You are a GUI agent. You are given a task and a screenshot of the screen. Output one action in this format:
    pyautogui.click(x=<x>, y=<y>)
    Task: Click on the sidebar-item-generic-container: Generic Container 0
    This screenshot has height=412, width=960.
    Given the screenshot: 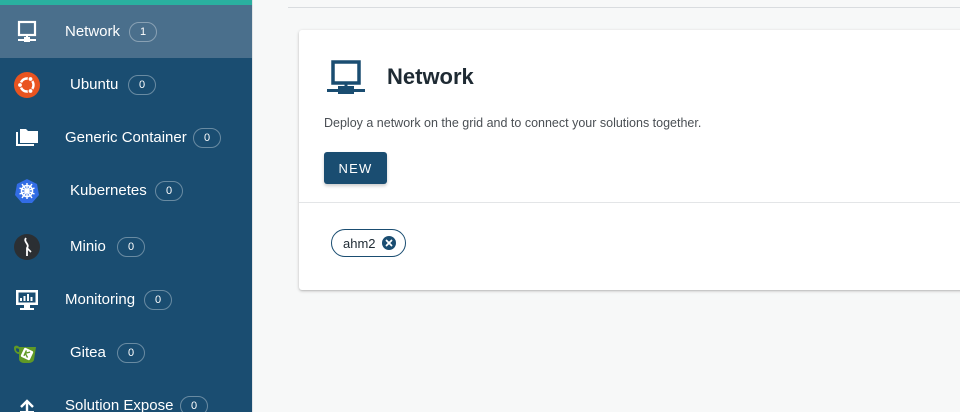 What is the action you would take?
    pyautogui.click(x=126, y=137)
    